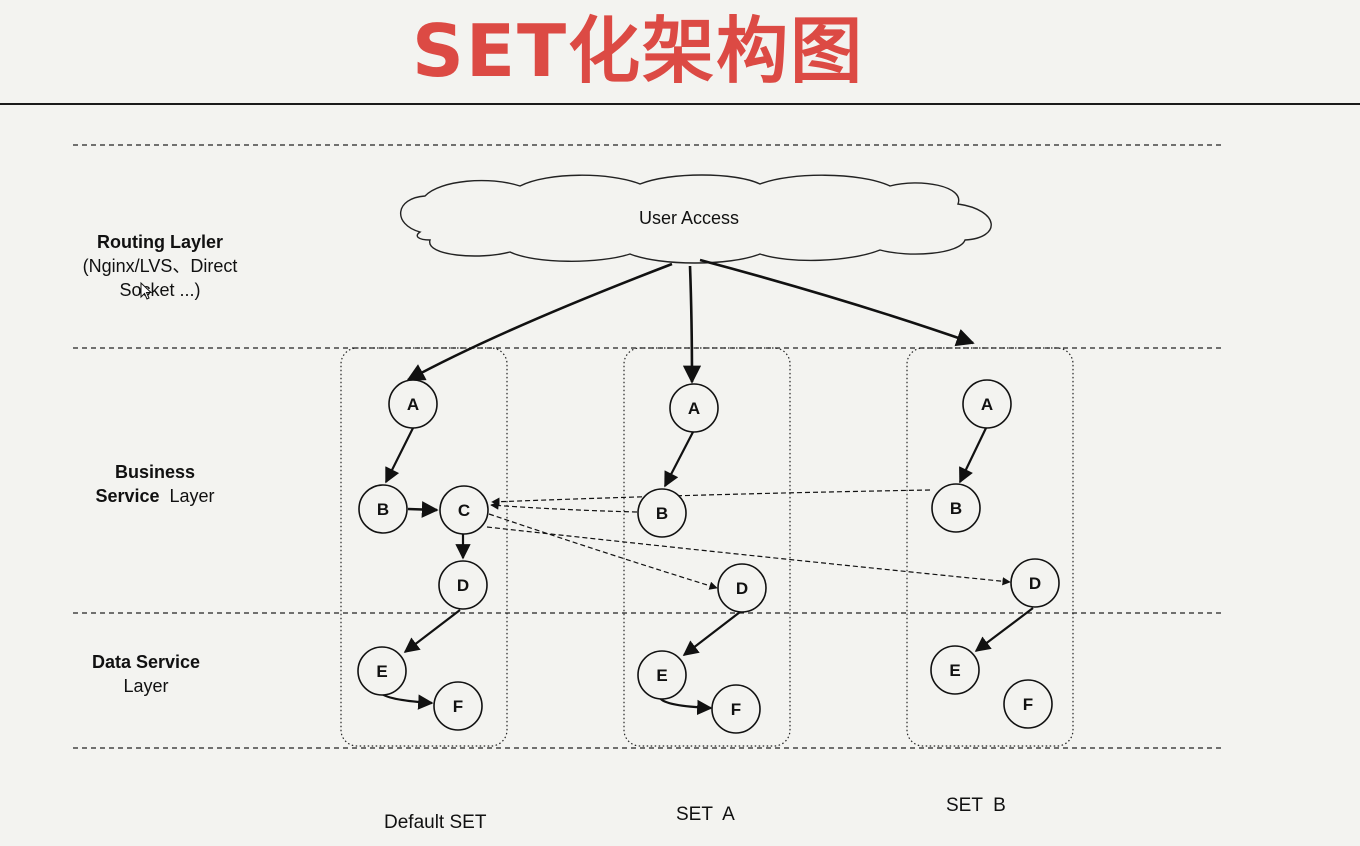 The height and width of the screenshot is (846, 1360). I want to click on node-default-f: F, so click(458, 706).